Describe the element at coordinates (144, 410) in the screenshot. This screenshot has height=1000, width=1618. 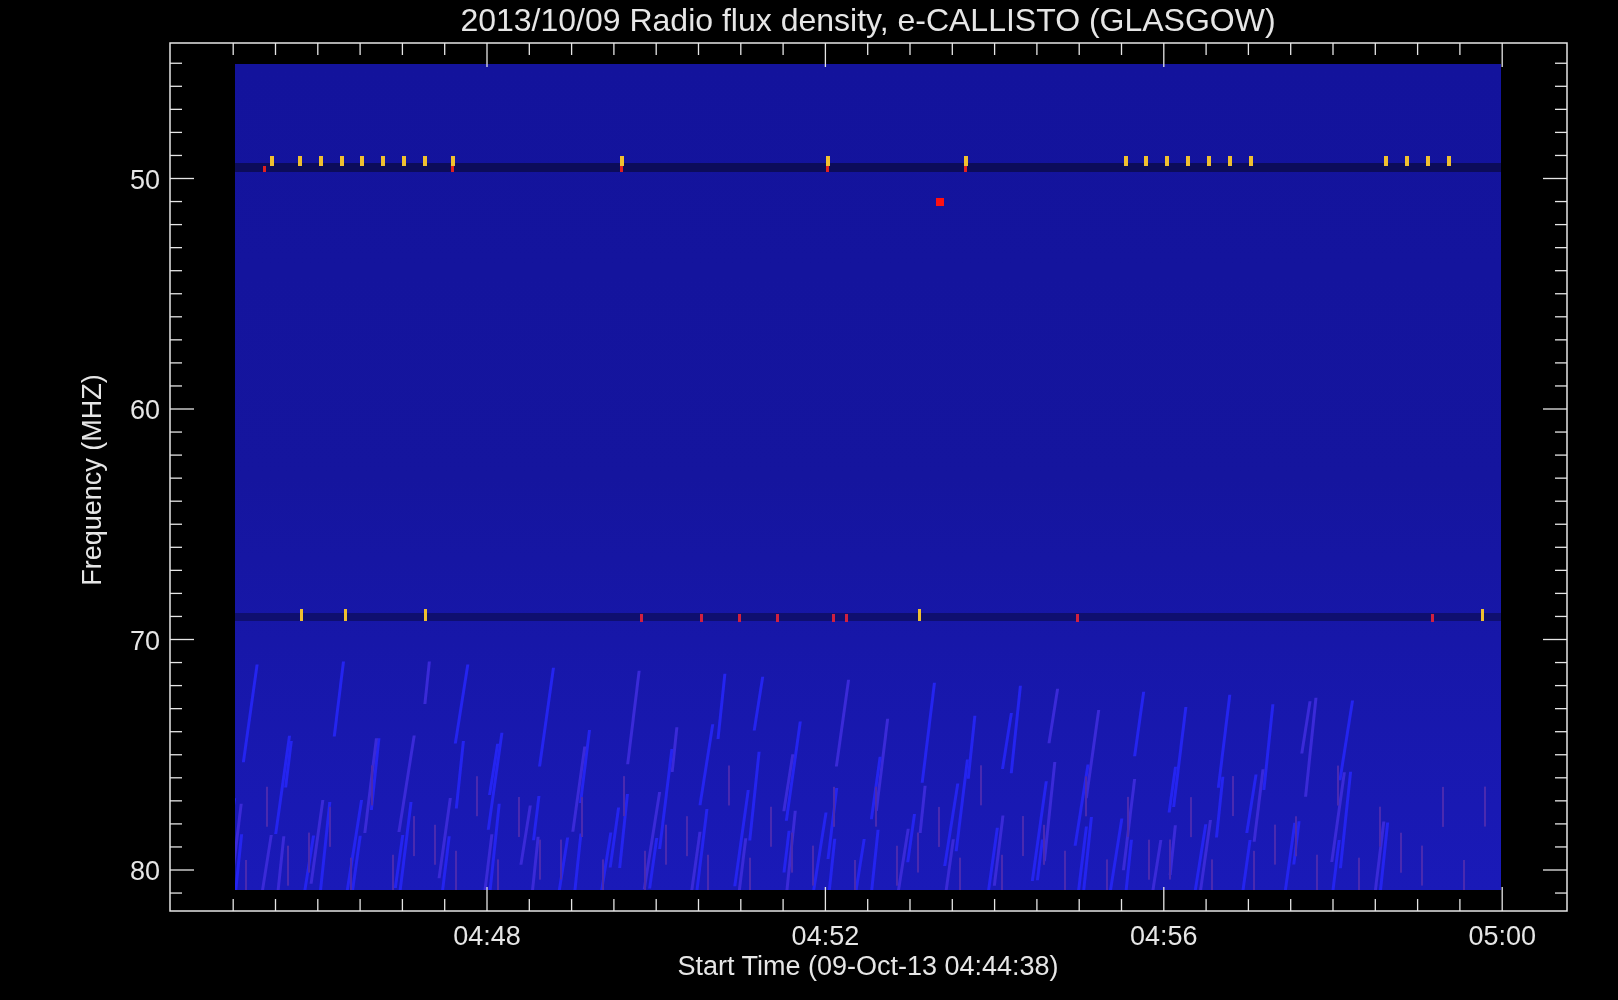
I see `y-tick-label: 60` at that location.